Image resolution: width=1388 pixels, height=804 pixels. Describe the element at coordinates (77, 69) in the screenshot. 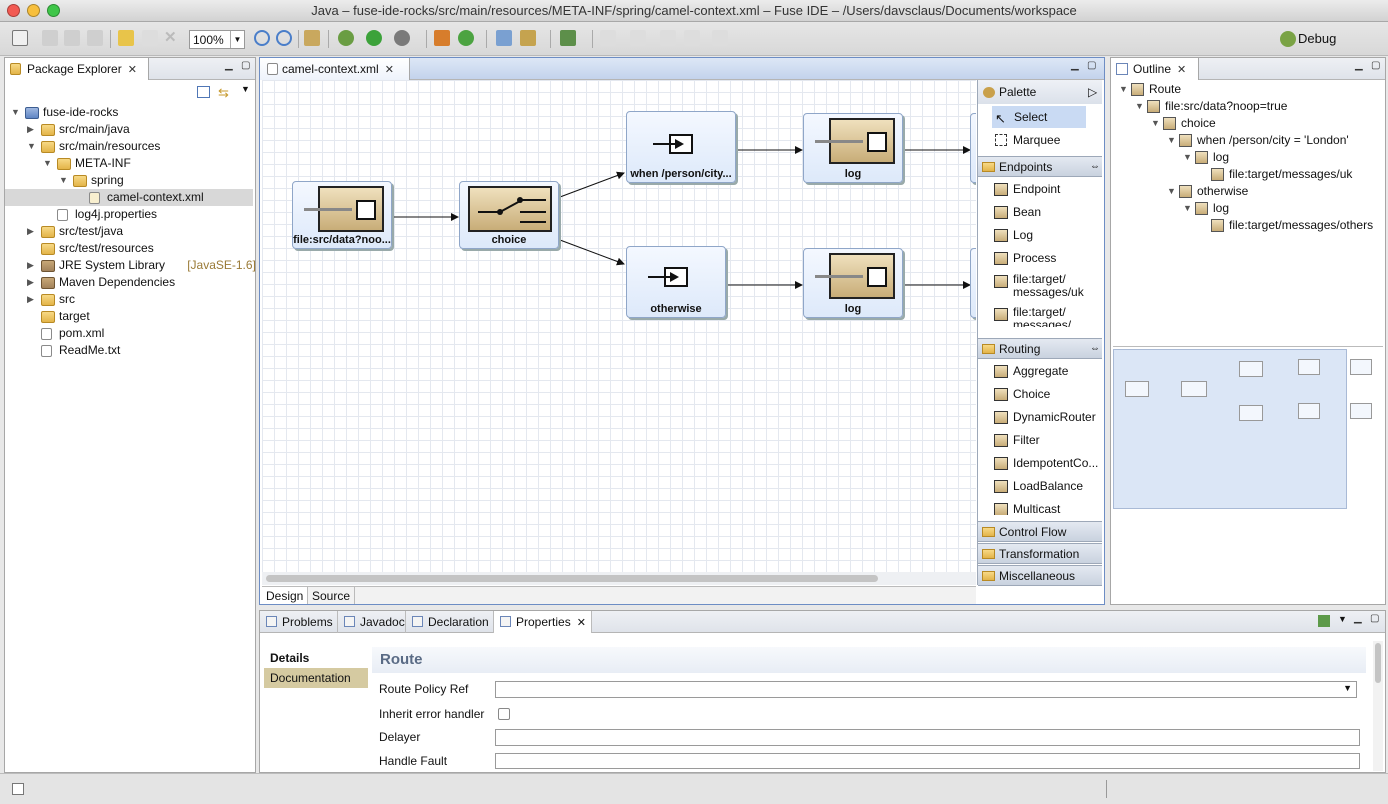

I see `tab-package-explorer: Package Explorer ✕` at that location.